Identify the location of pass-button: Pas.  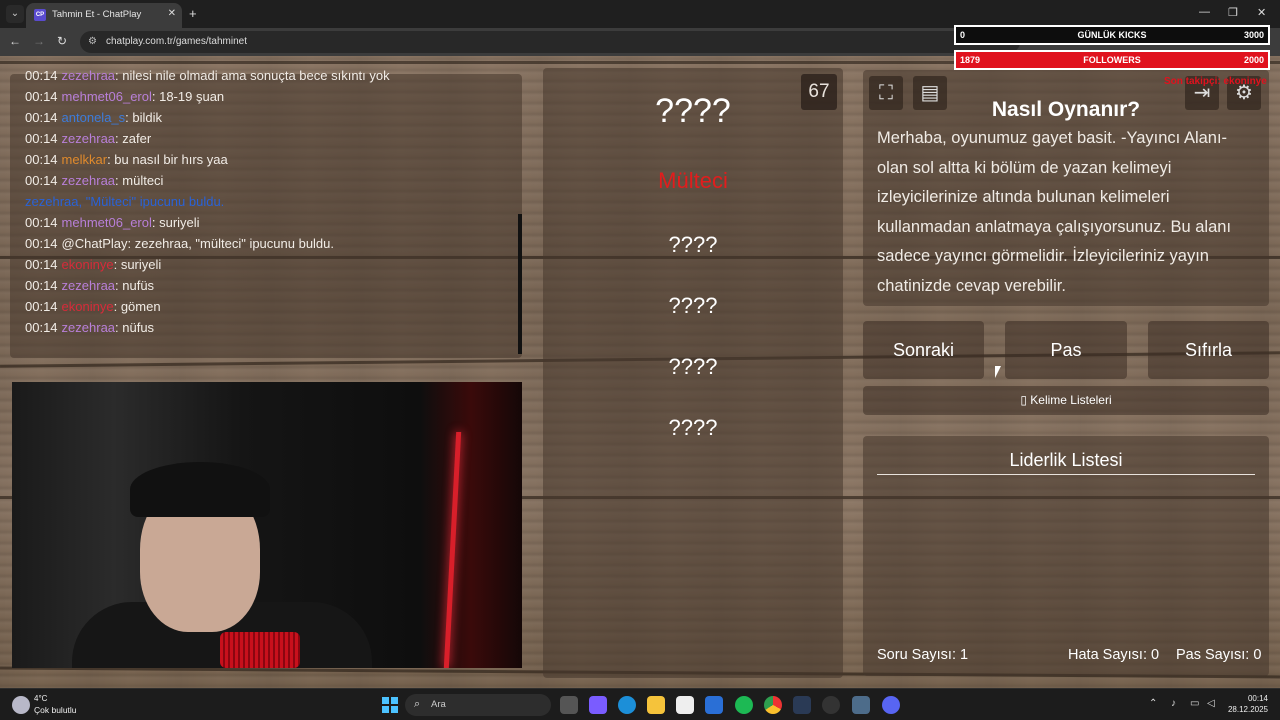
(1066, 350).